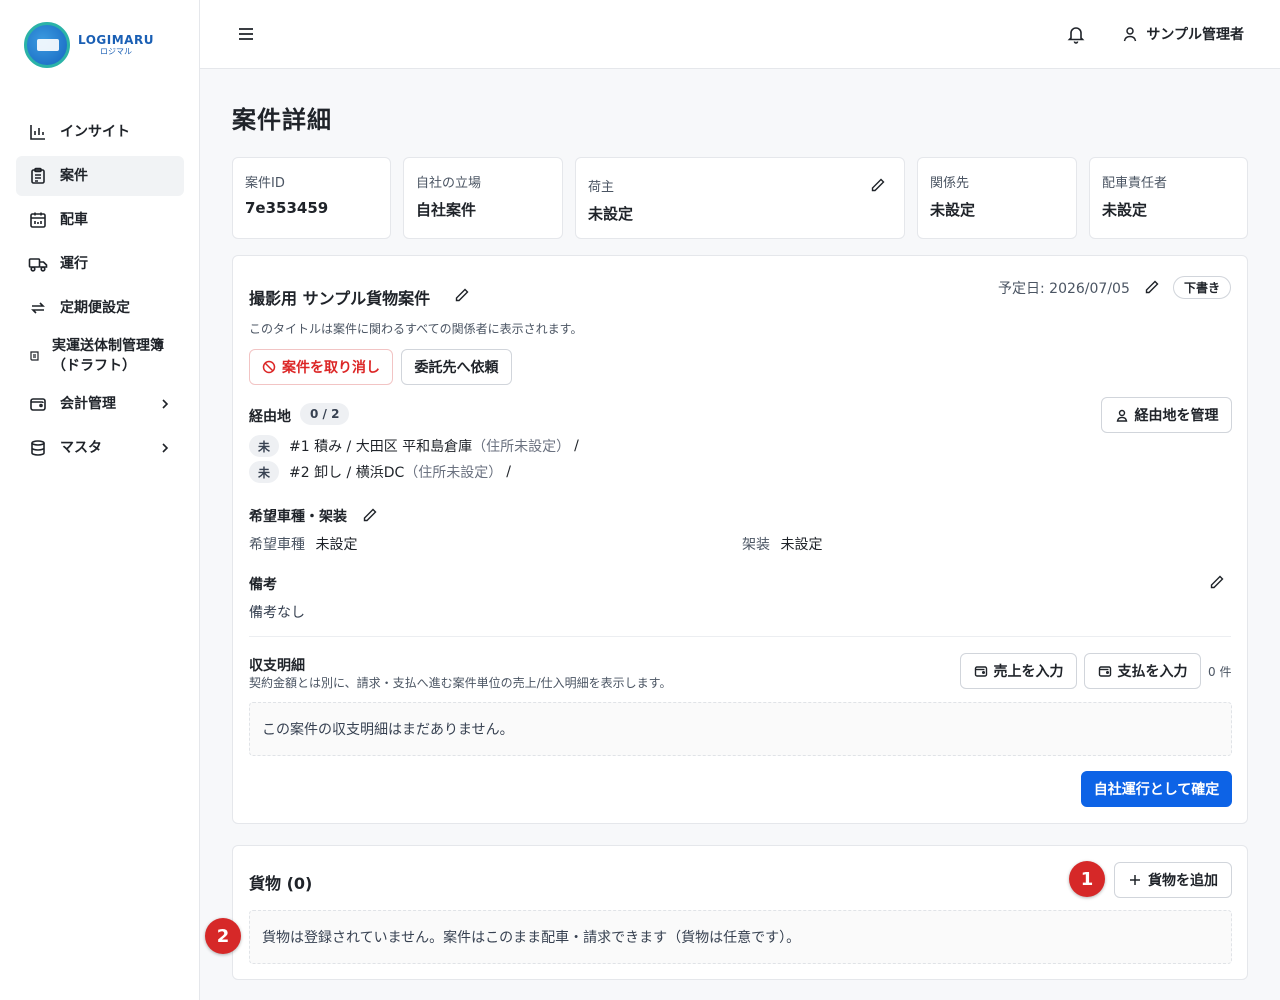  Describe the element at coordinates (1220, 672) in the screenshot. I see `ledger-count: 0 件` at that location.